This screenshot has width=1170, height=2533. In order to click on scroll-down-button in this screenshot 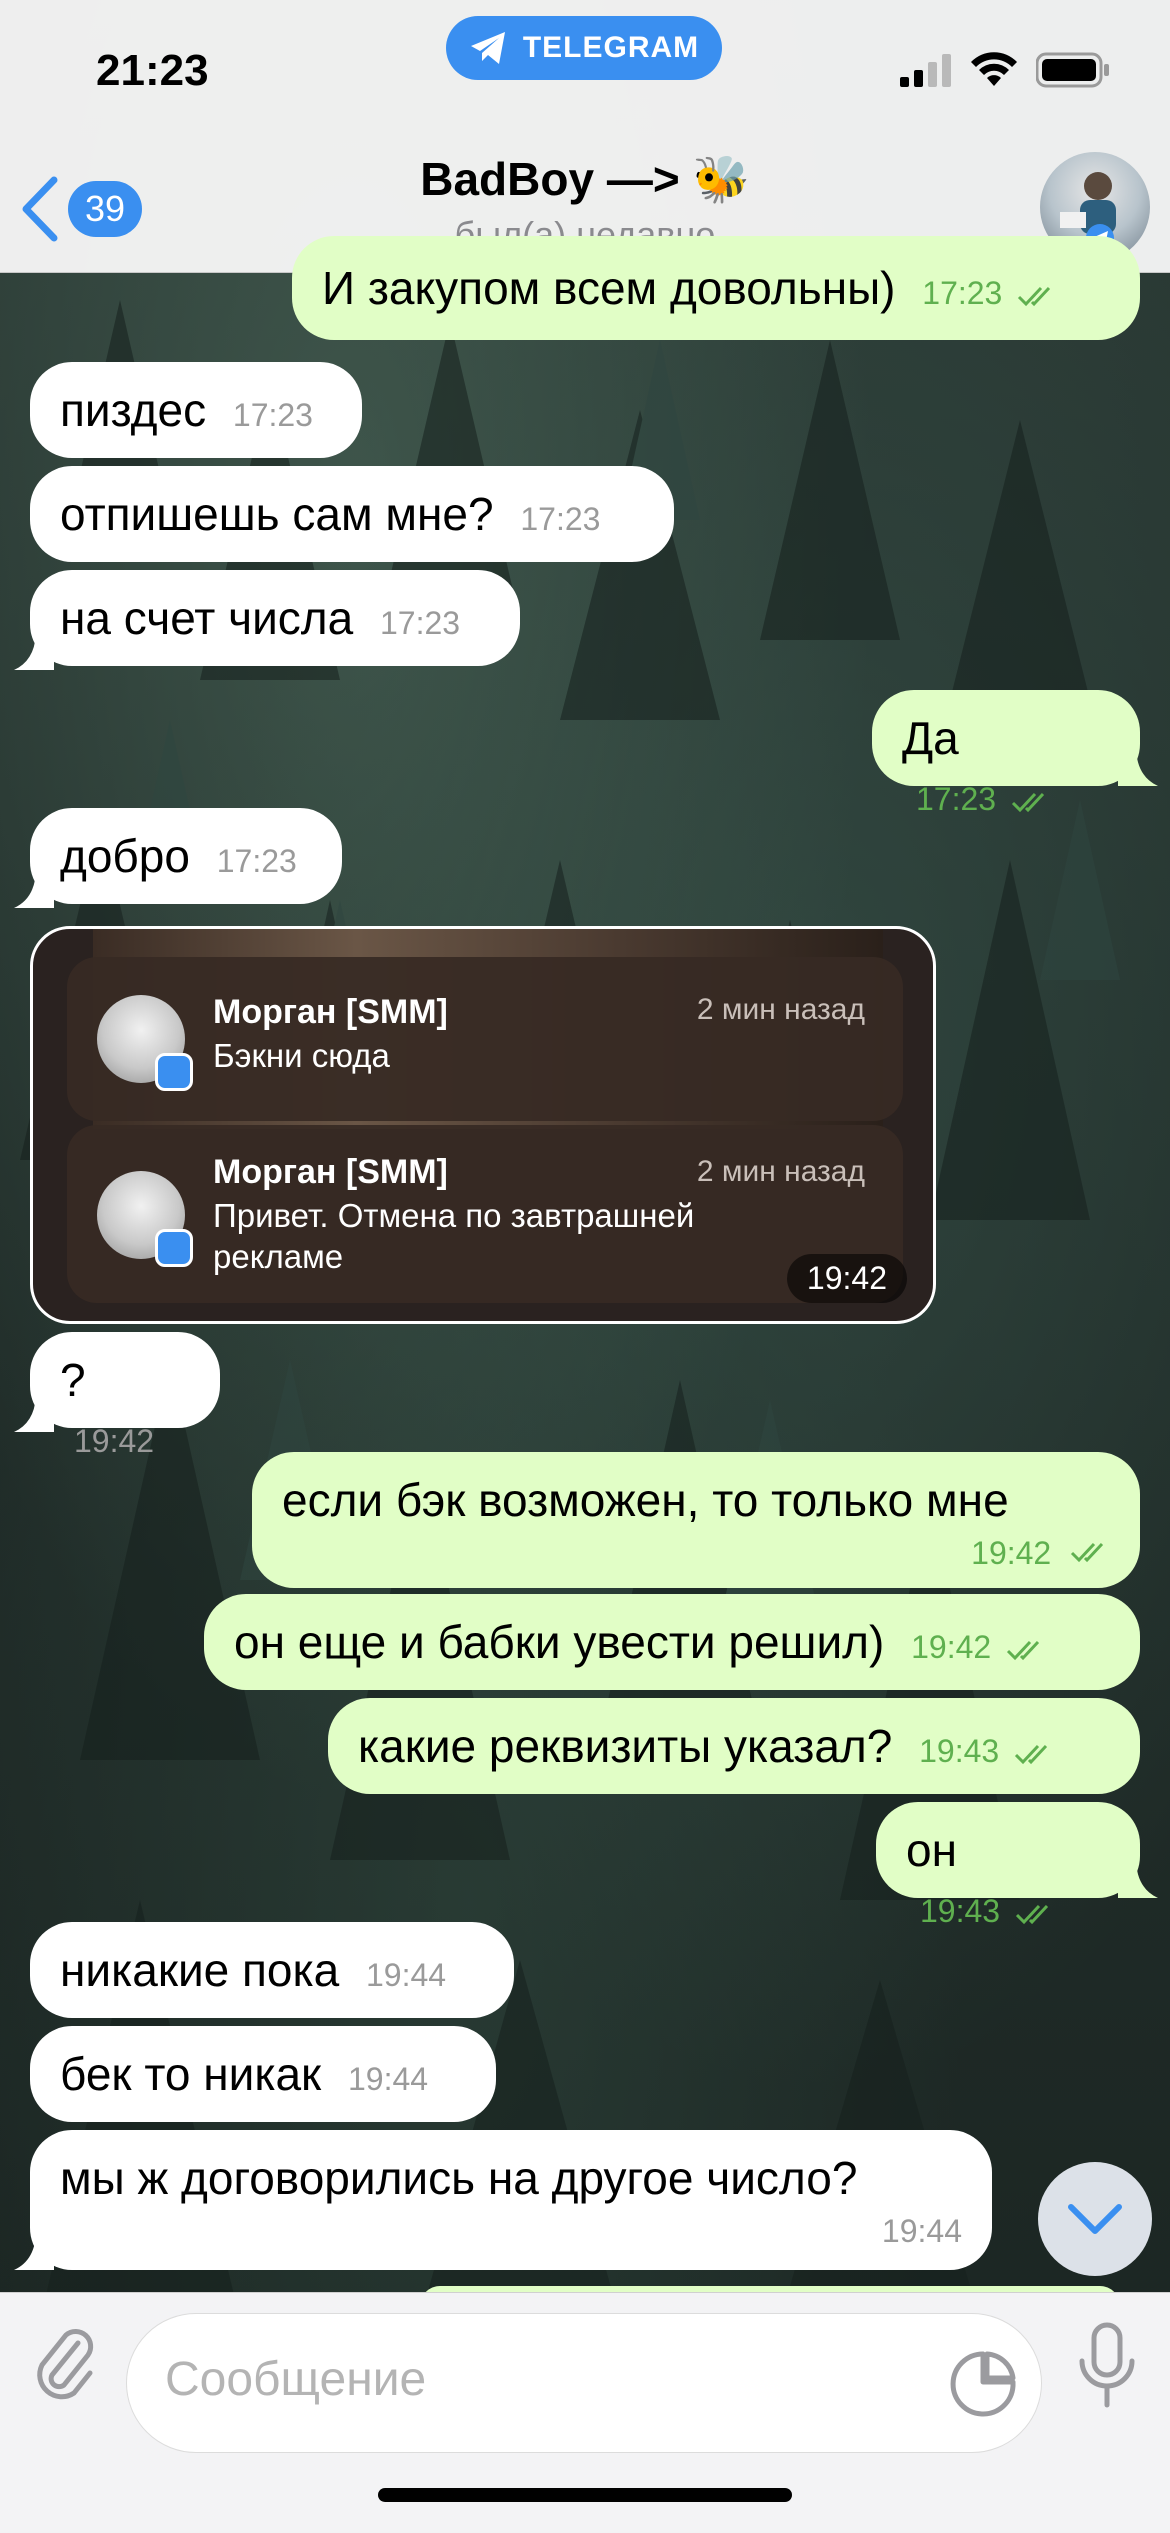, I will do `click(1095, 2219)`.